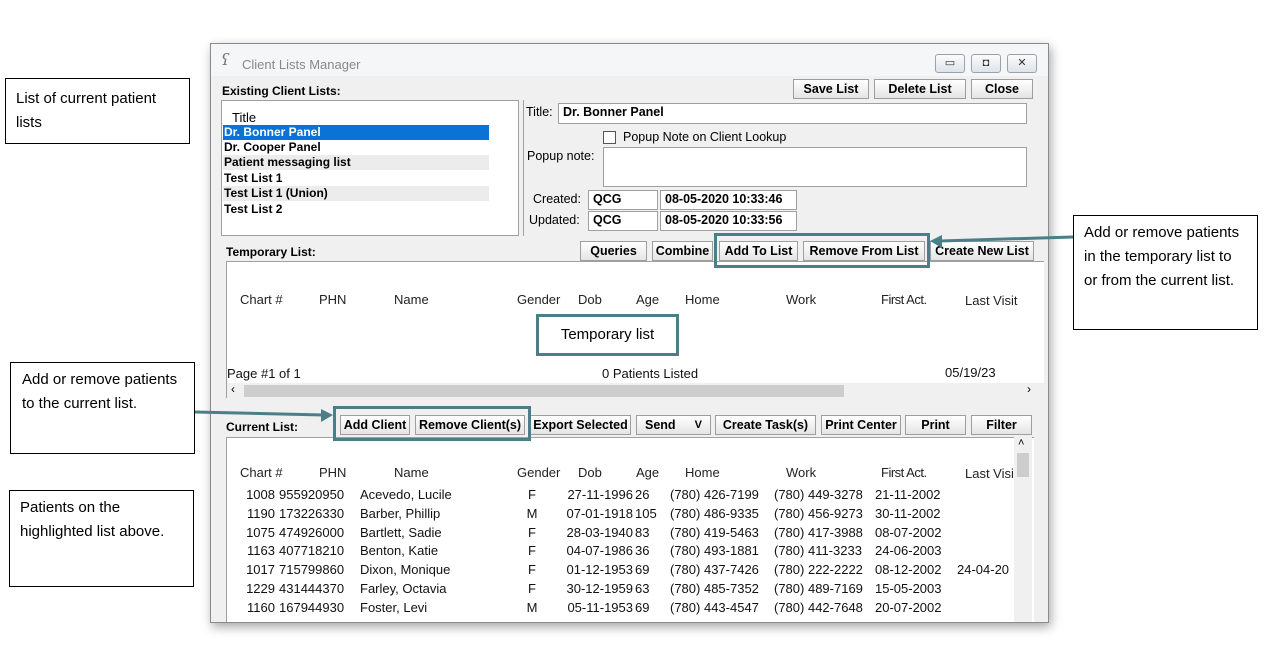 This screenshot has width=1272, height=662. I want to click on print-button: Print, so click(935, 425).